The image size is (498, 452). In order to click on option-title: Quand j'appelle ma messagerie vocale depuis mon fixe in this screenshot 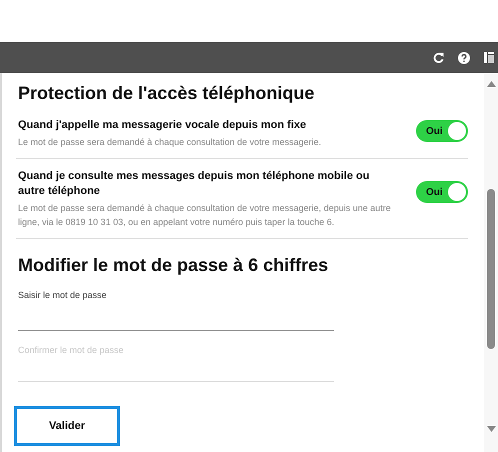, I will do `click(163, 125)`.